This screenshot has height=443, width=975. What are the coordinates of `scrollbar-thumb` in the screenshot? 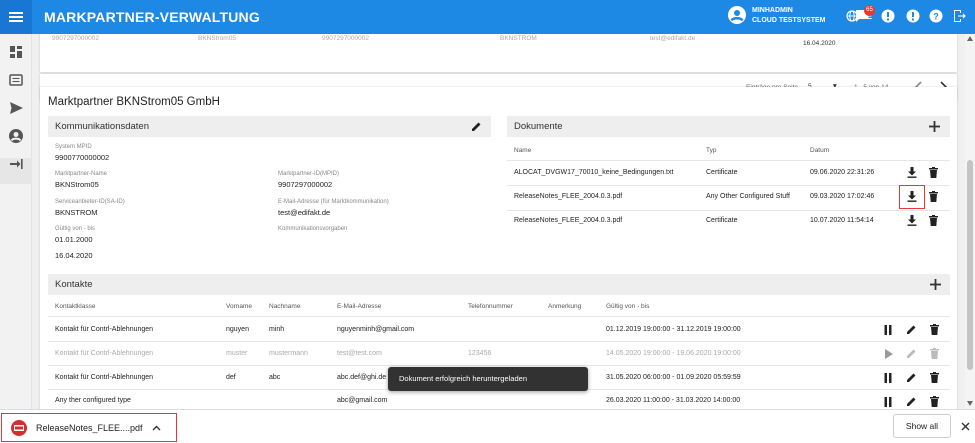 It's located at (970, 265).